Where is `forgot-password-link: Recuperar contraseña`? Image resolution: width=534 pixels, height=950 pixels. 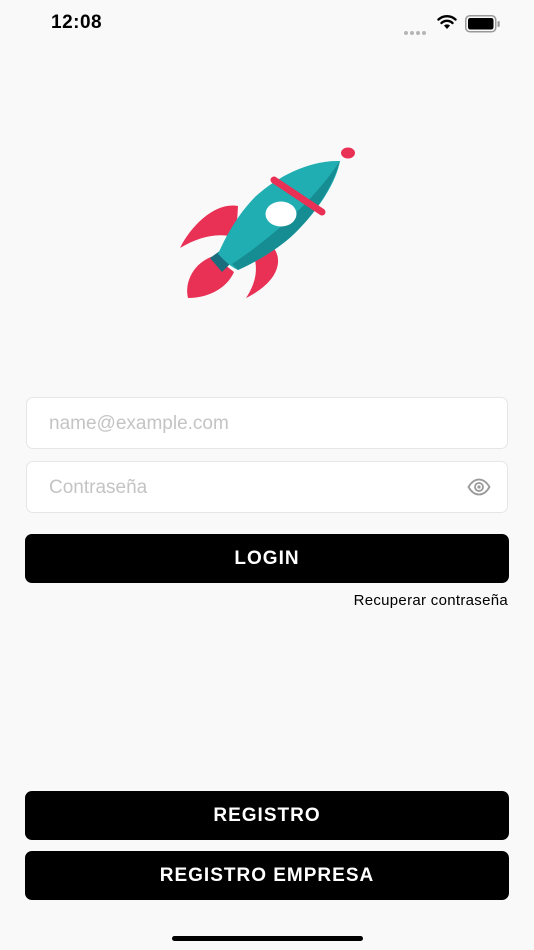 forgot-password-link: Recuperar contraseña is located at coordinates (431, 600).